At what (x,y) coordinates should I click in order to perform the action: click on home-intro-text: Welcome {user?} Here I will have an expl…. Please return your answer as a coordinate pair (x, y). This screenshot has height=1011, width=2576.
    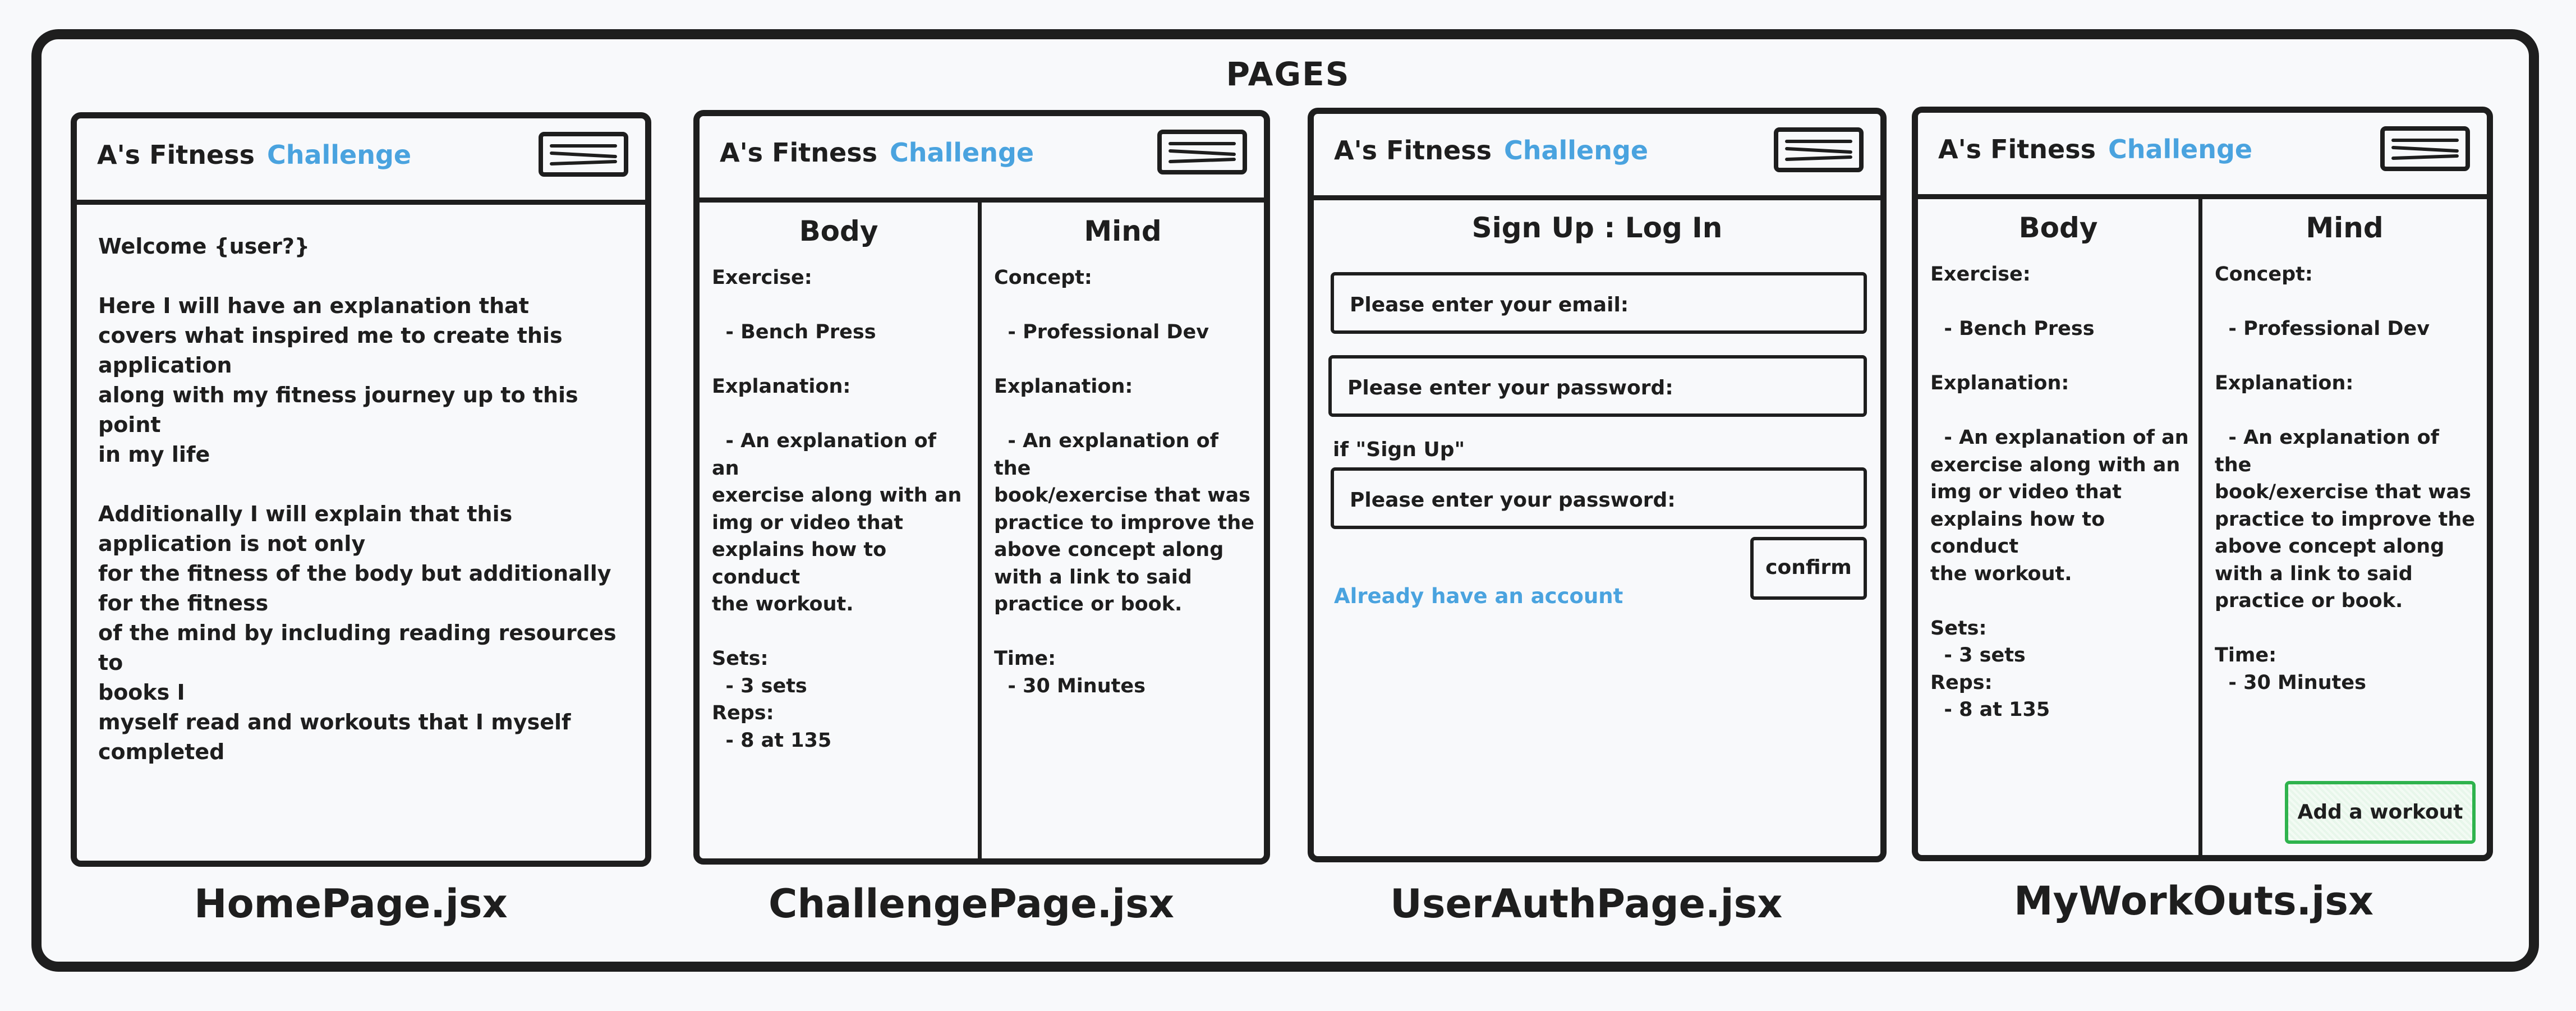
    Looking at the image, I should click on (357, 499).